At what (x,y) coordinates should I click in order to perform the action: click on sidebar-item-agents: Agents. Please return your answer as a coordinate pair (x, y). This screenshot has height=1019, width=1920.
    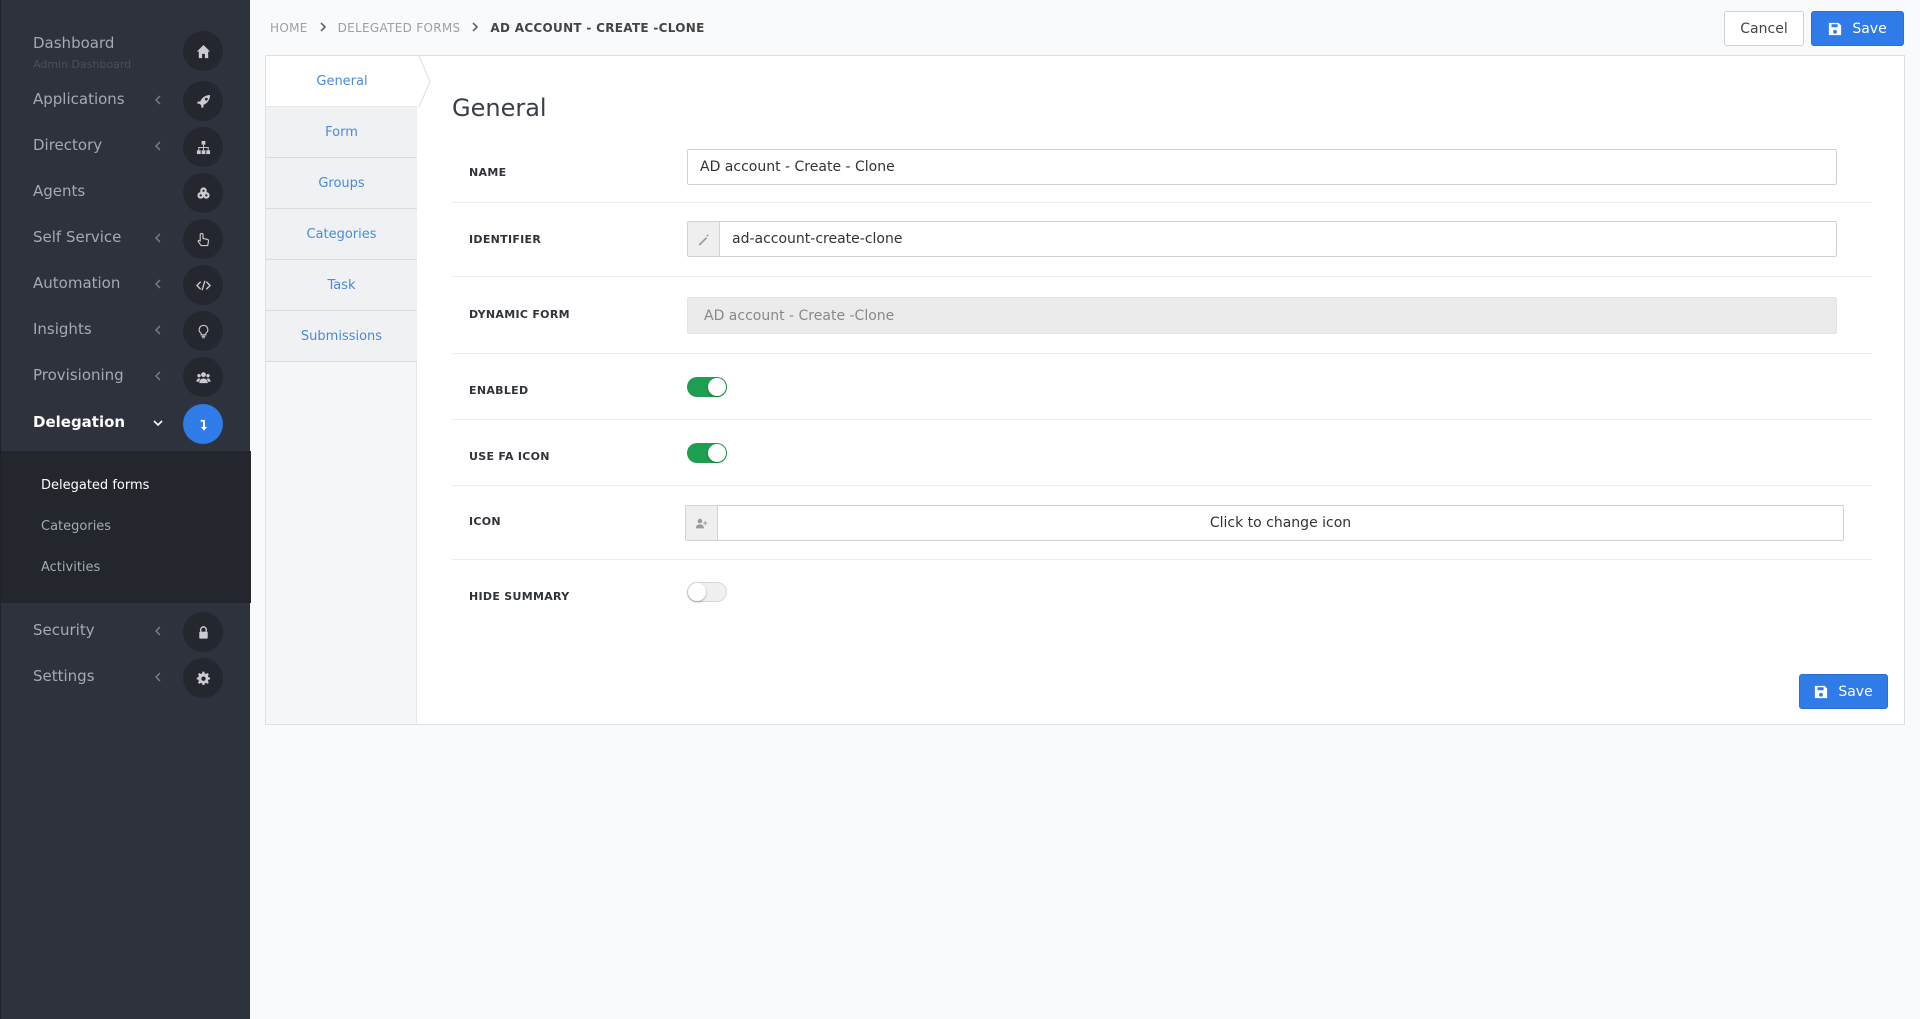
    Looking at the image, I should click on (126, 193).